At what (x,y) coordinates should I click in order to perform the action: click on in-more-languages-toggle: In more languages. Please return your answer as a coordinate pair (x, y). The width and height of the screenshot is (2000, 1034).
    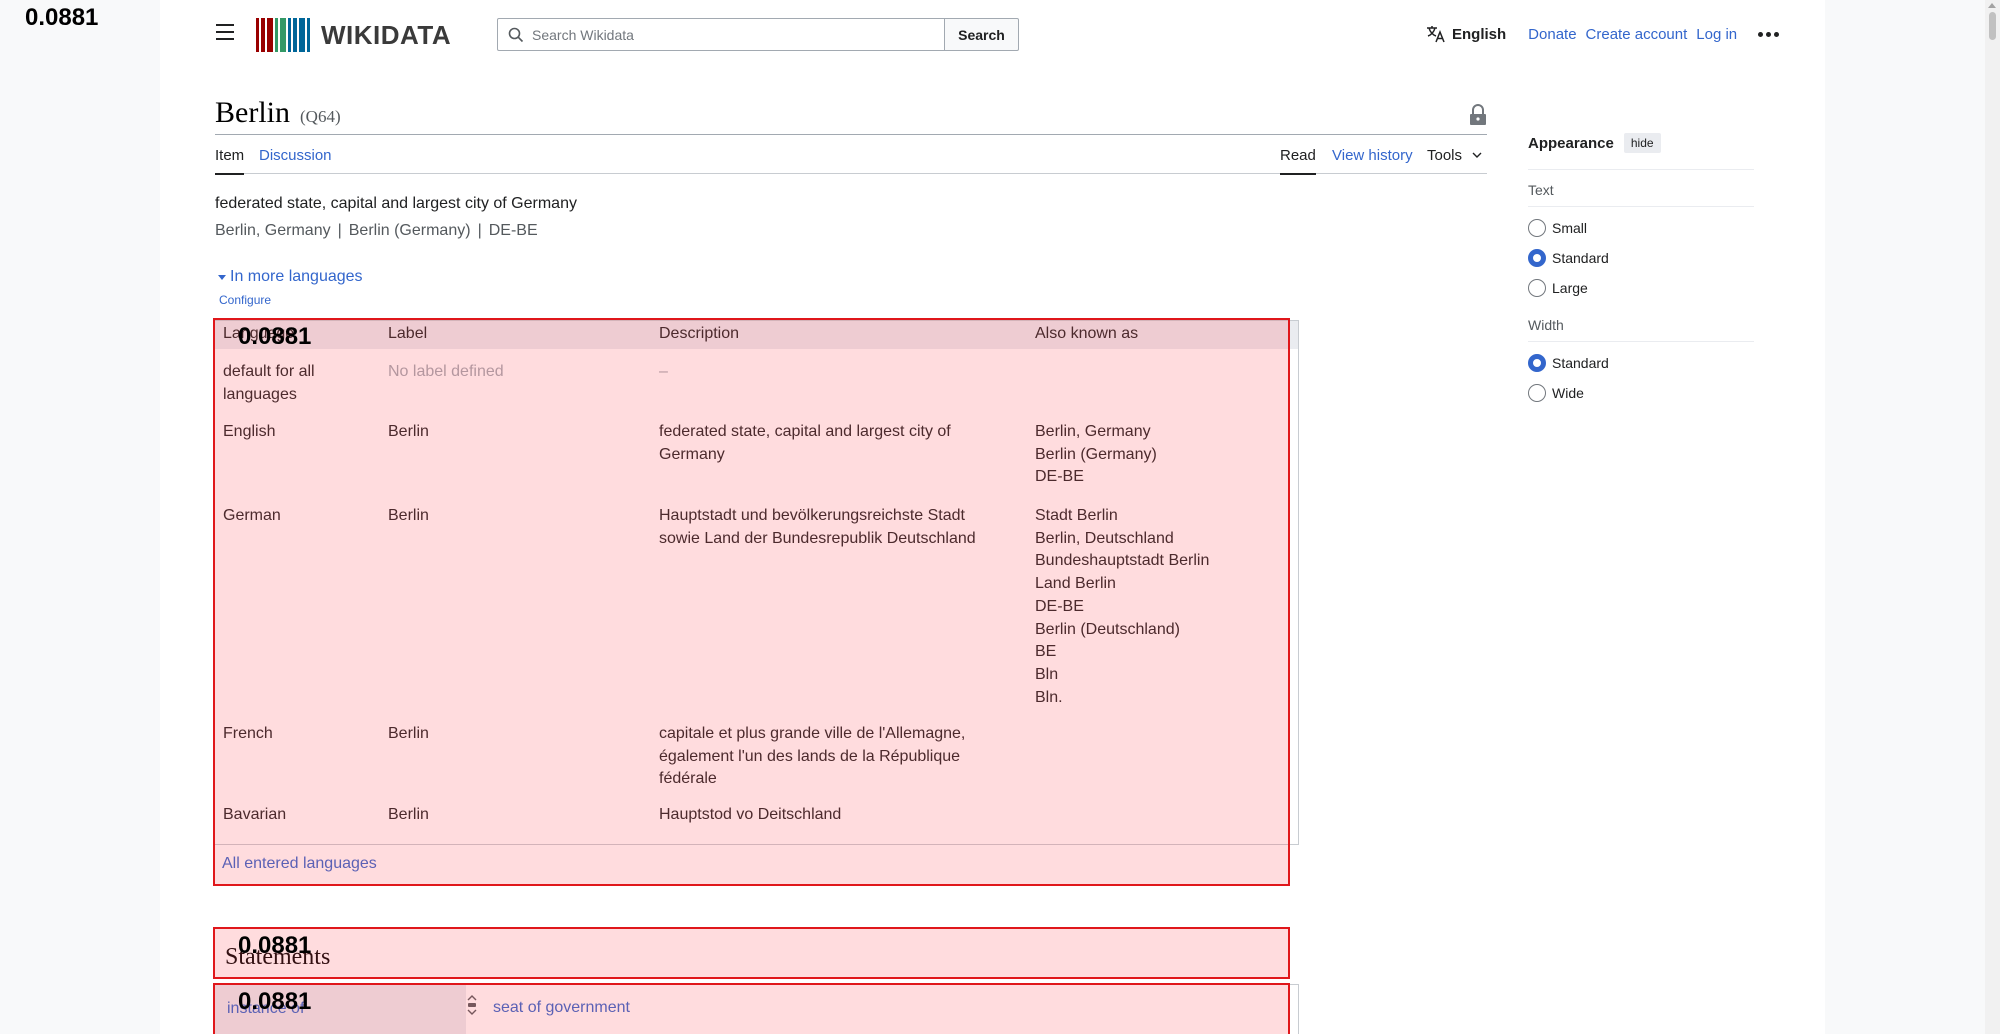
    Looking at the image, I should click on (290, 277).